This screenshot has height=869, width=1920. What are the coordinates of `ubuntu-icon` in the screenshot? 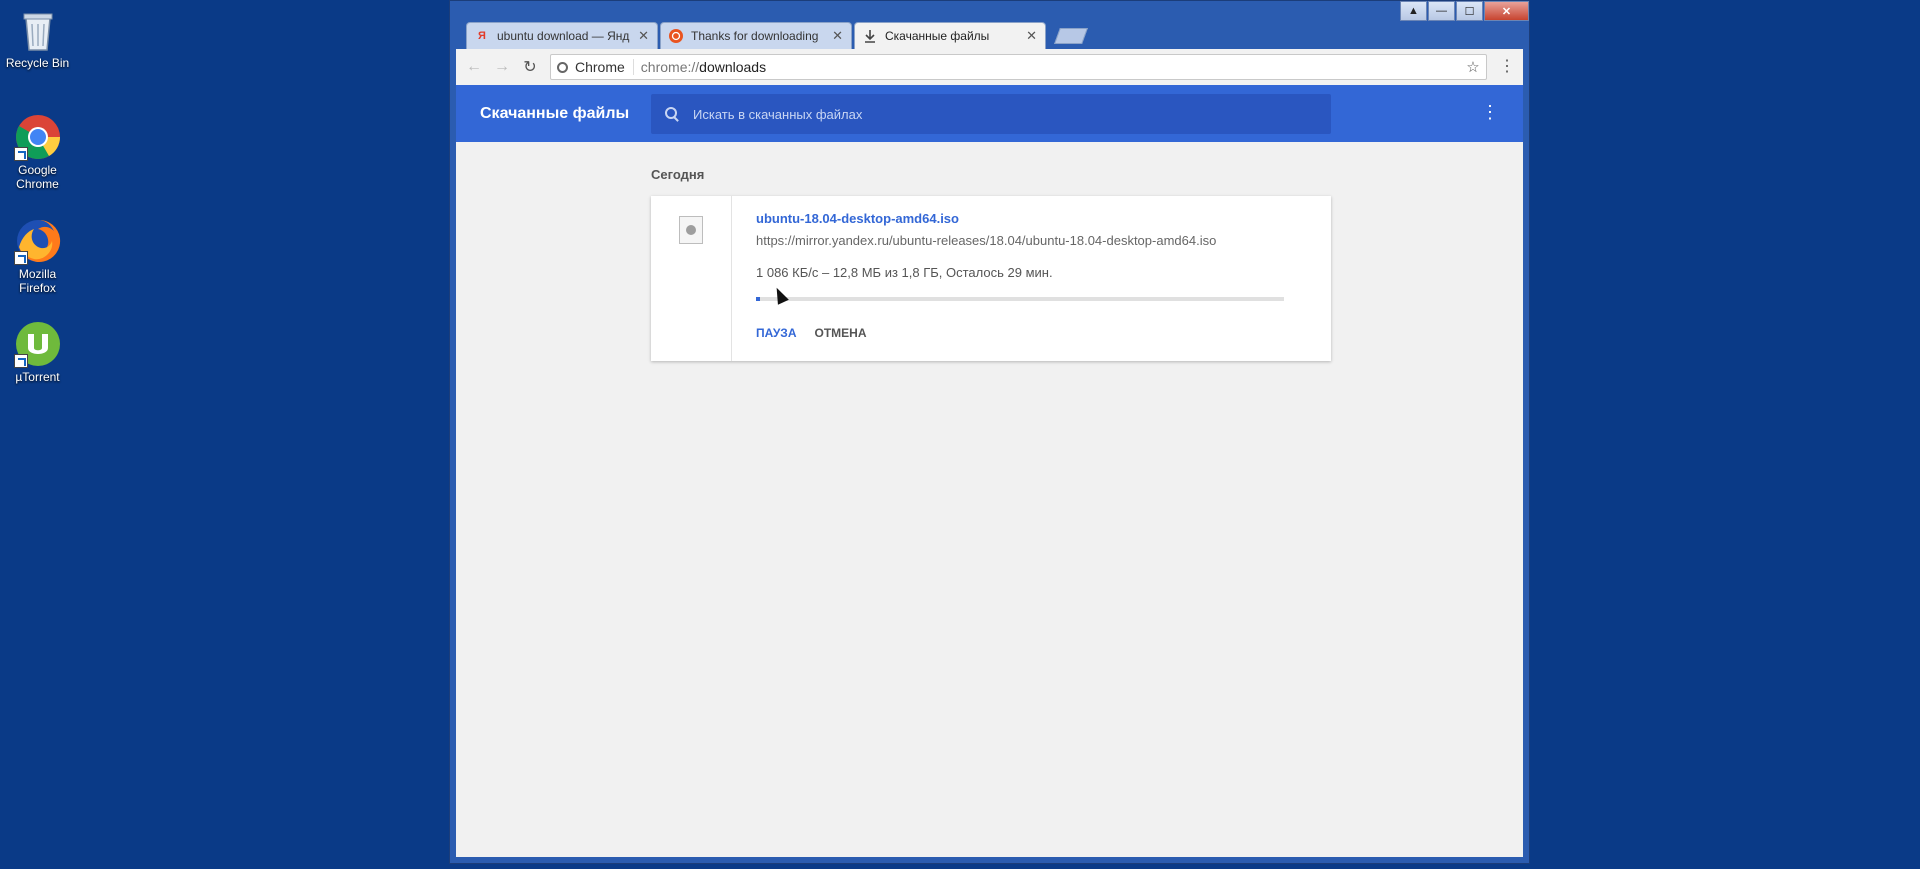 It's located at (676, 36).